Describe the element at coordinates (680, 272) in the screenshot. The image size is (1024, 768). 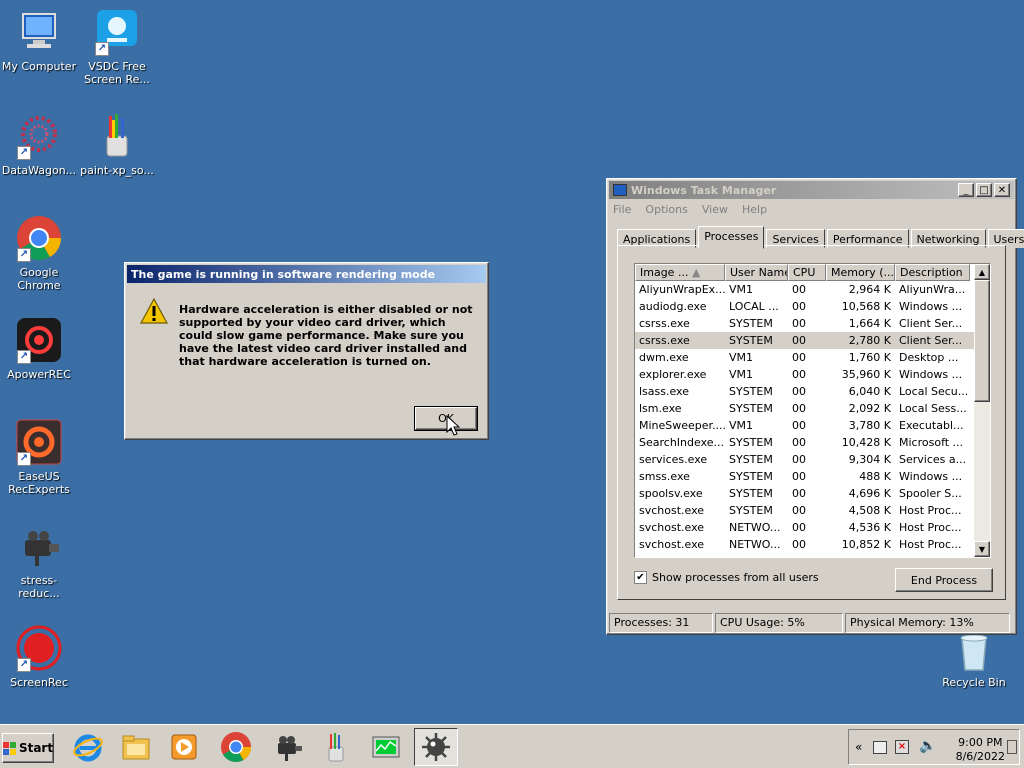
I see `column-image-name: Image ... ▲` at that location.